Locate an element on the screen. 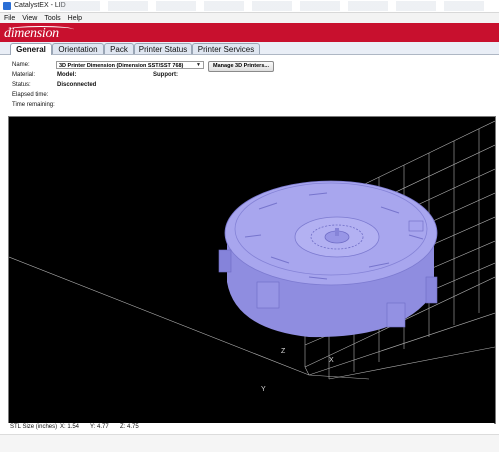 This screenshot has height=452, width=499. brand-banner: dimension is located at coordinates (249, 32).